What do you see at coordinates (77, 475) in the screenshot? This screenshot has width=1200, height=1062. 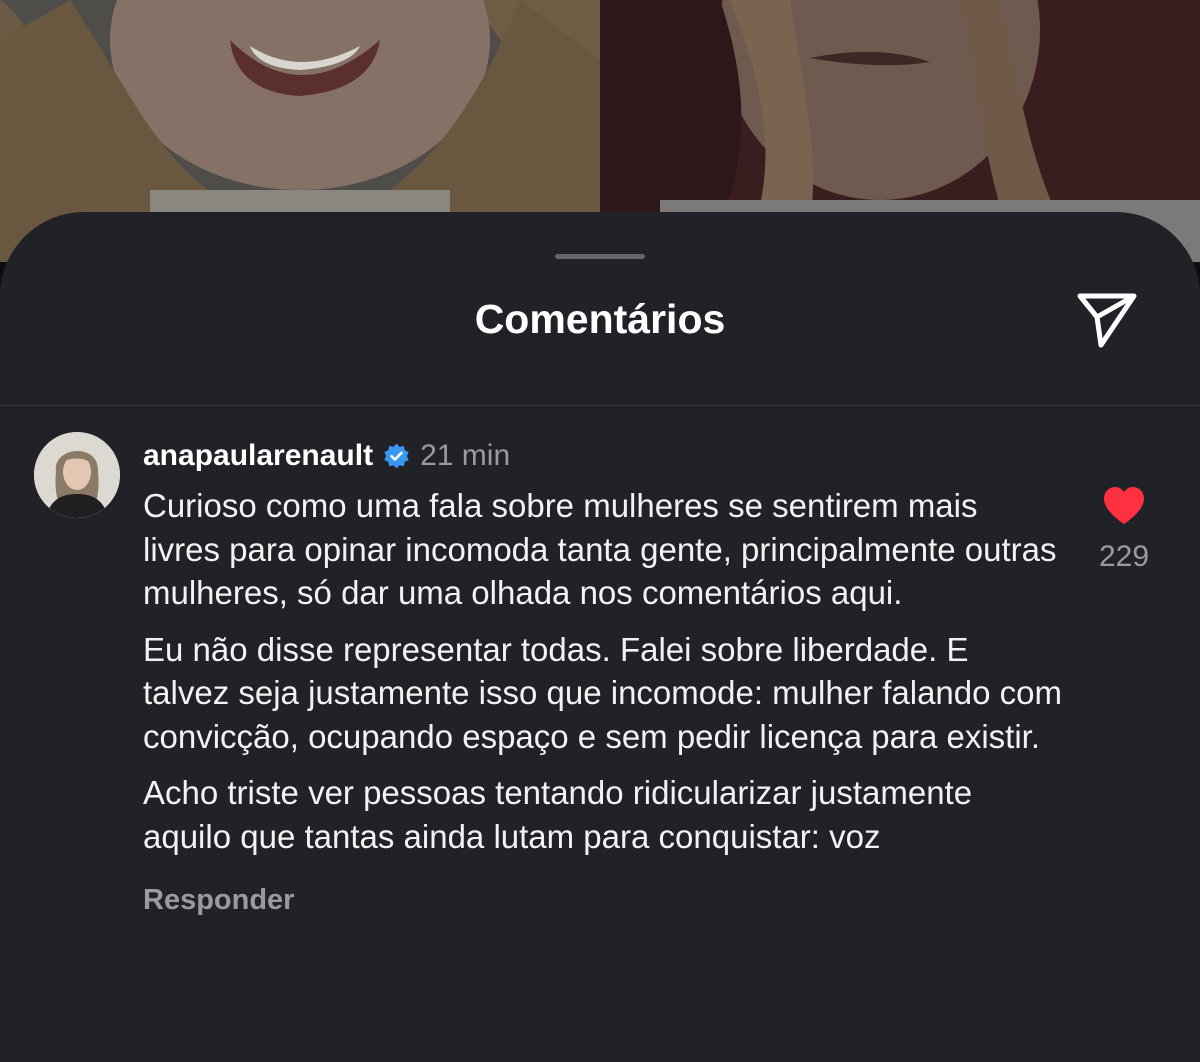 I see `avatar` at bounding box center [77, 475].